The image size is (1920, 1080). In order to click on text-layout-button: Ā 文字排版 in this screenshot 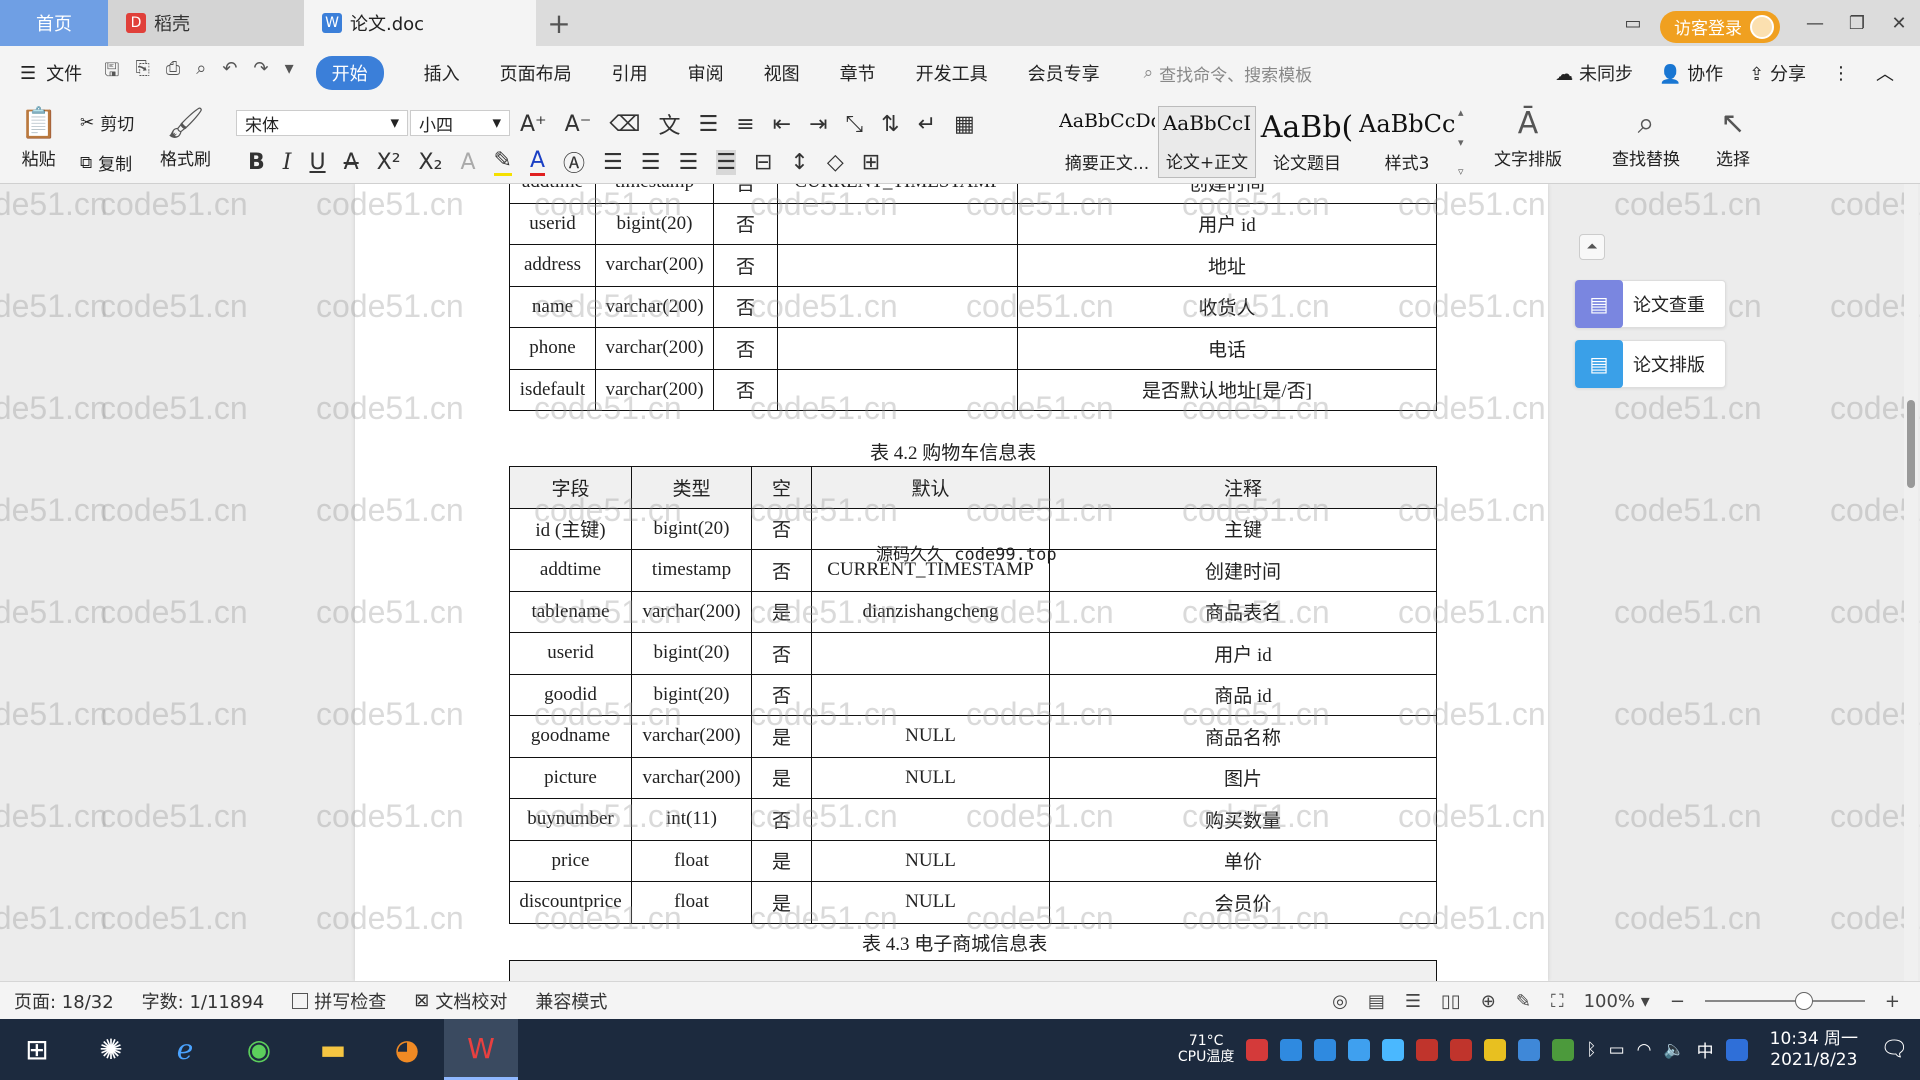, I will do `click(1528, 138)`.